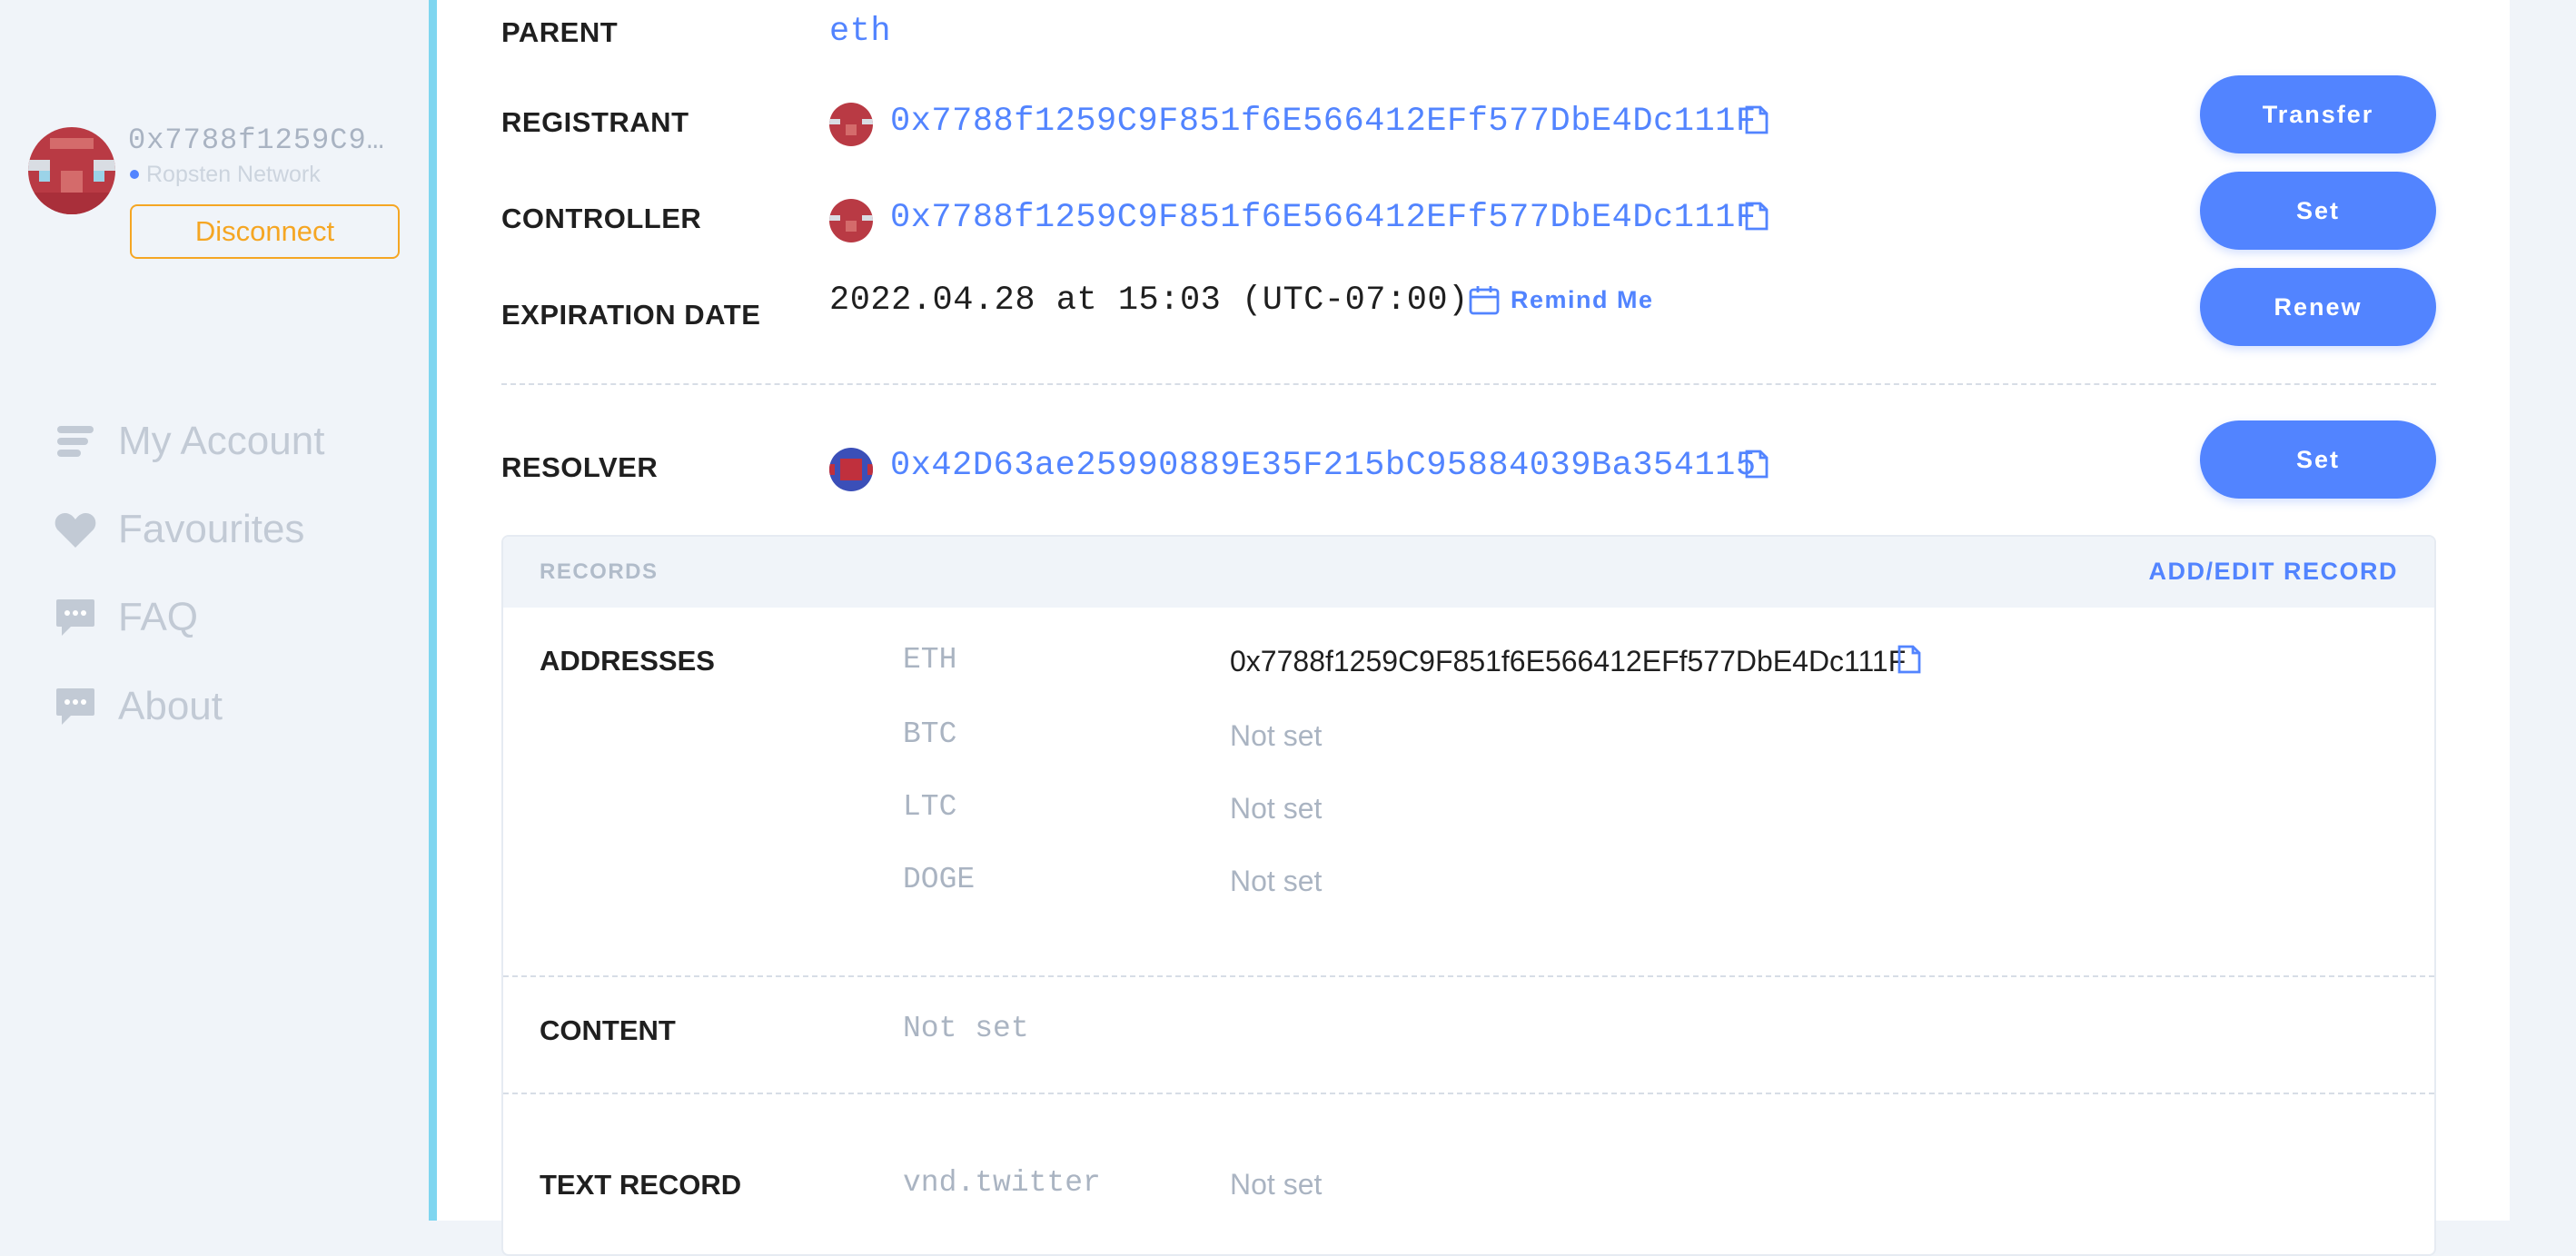 The image size is (2576, 1256). Describe the element at coordinates (2318, 307) in the screenshot. I see `renew-button: Renew` at that location.